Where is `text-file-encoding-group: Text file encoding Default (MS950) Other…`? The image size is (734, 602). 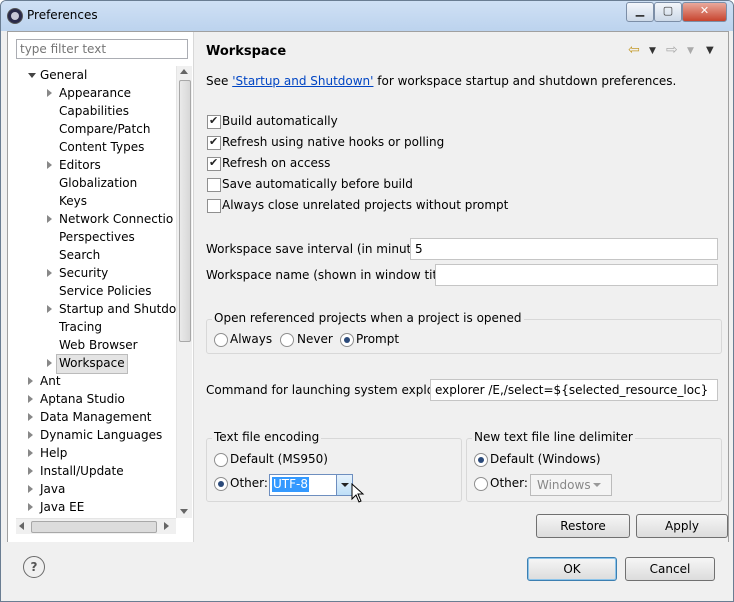 text-file-encoding-group: Text file encoding Default (MS950) Other… is located at coordinates (334, 466).